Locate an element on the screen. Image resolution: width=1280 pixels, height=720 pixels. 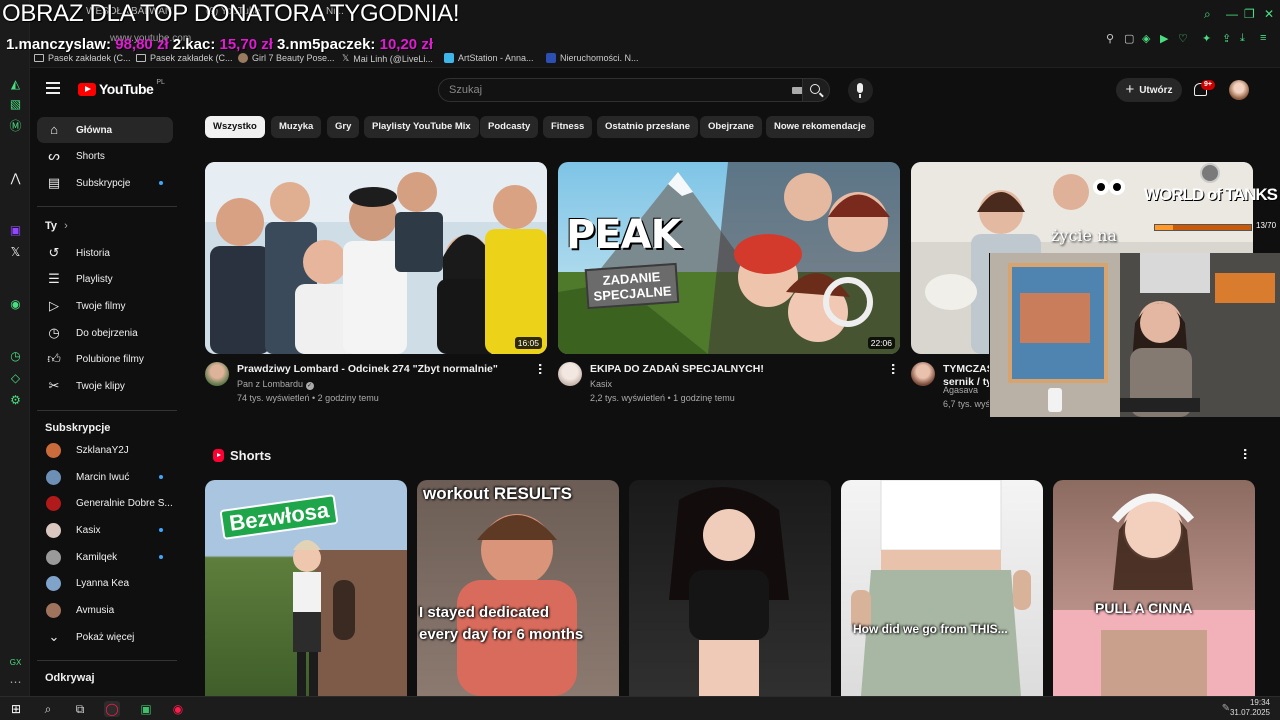
sidebar-item-history: ↺ Historia is located at coordinates (105, 253).